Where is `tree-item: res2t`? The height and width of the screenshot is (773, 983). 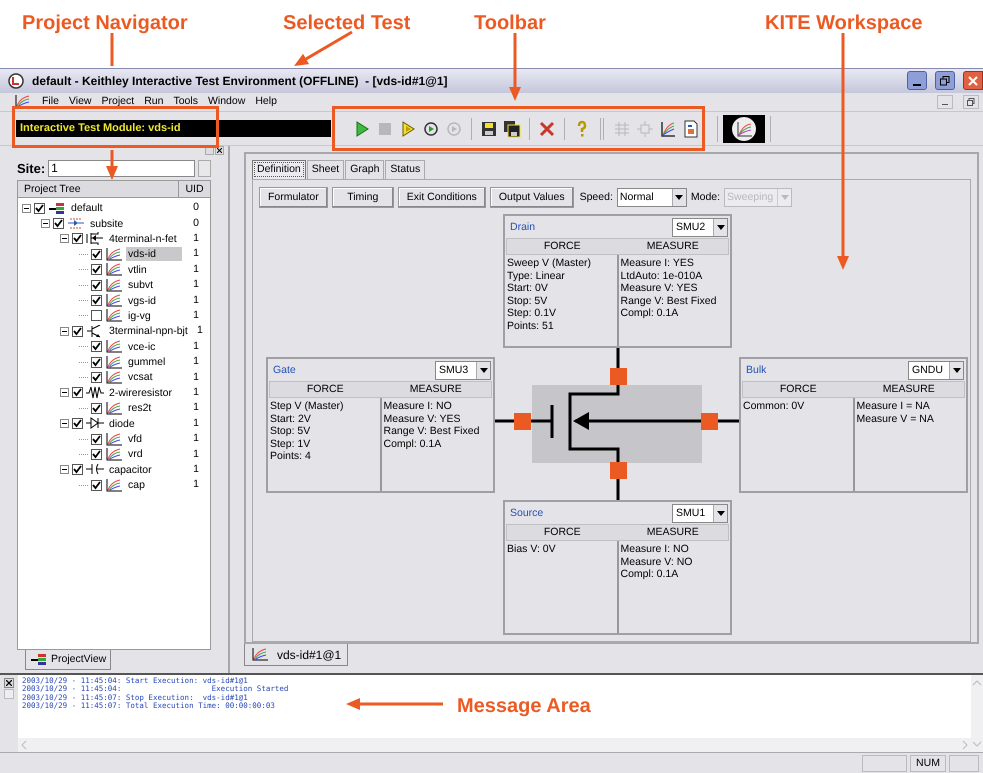 tree-item: res2t is located at coordinates (154, 408).